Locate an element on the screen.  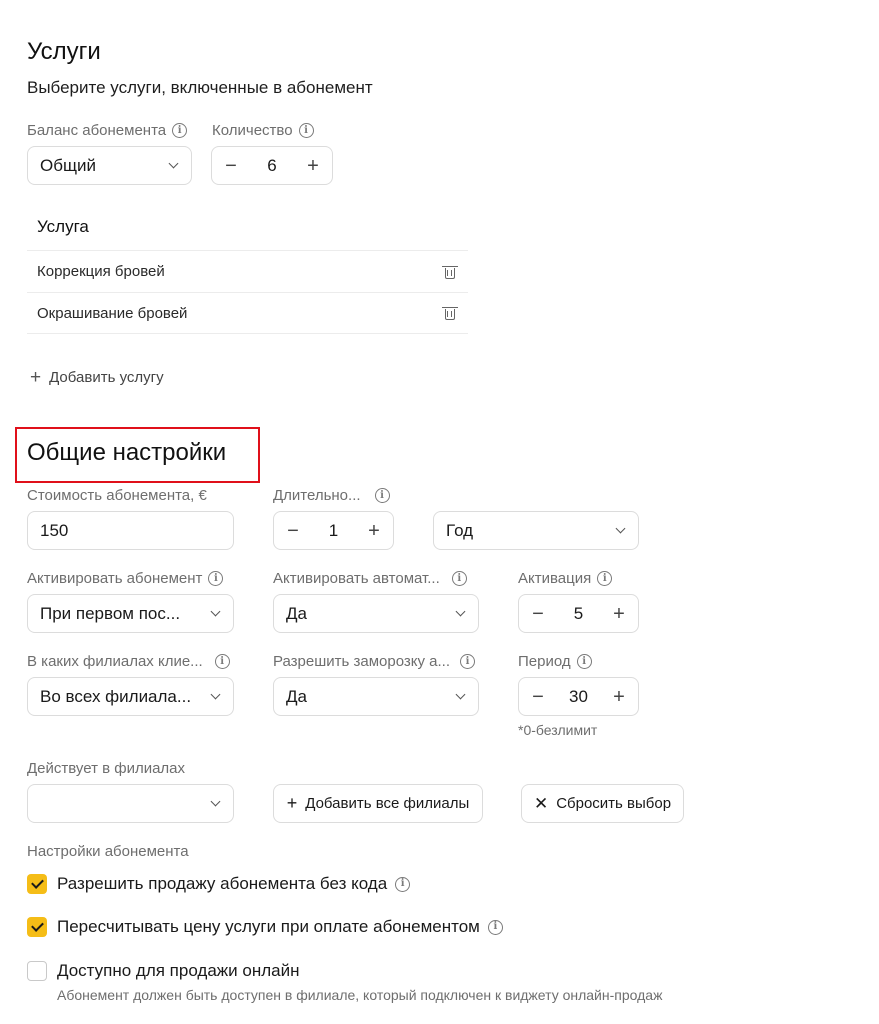
active-in-select is located at coordinates (130, 803).